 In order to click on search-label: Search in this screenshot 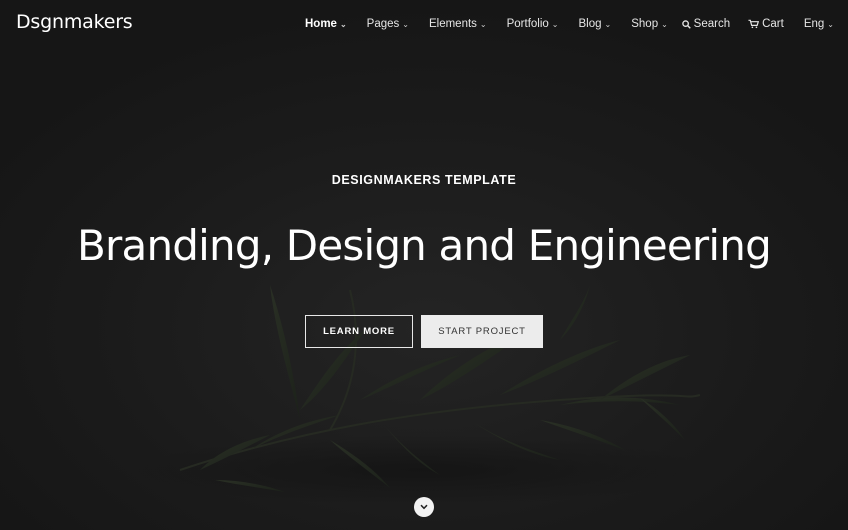, I will do `click(712, 24)`.